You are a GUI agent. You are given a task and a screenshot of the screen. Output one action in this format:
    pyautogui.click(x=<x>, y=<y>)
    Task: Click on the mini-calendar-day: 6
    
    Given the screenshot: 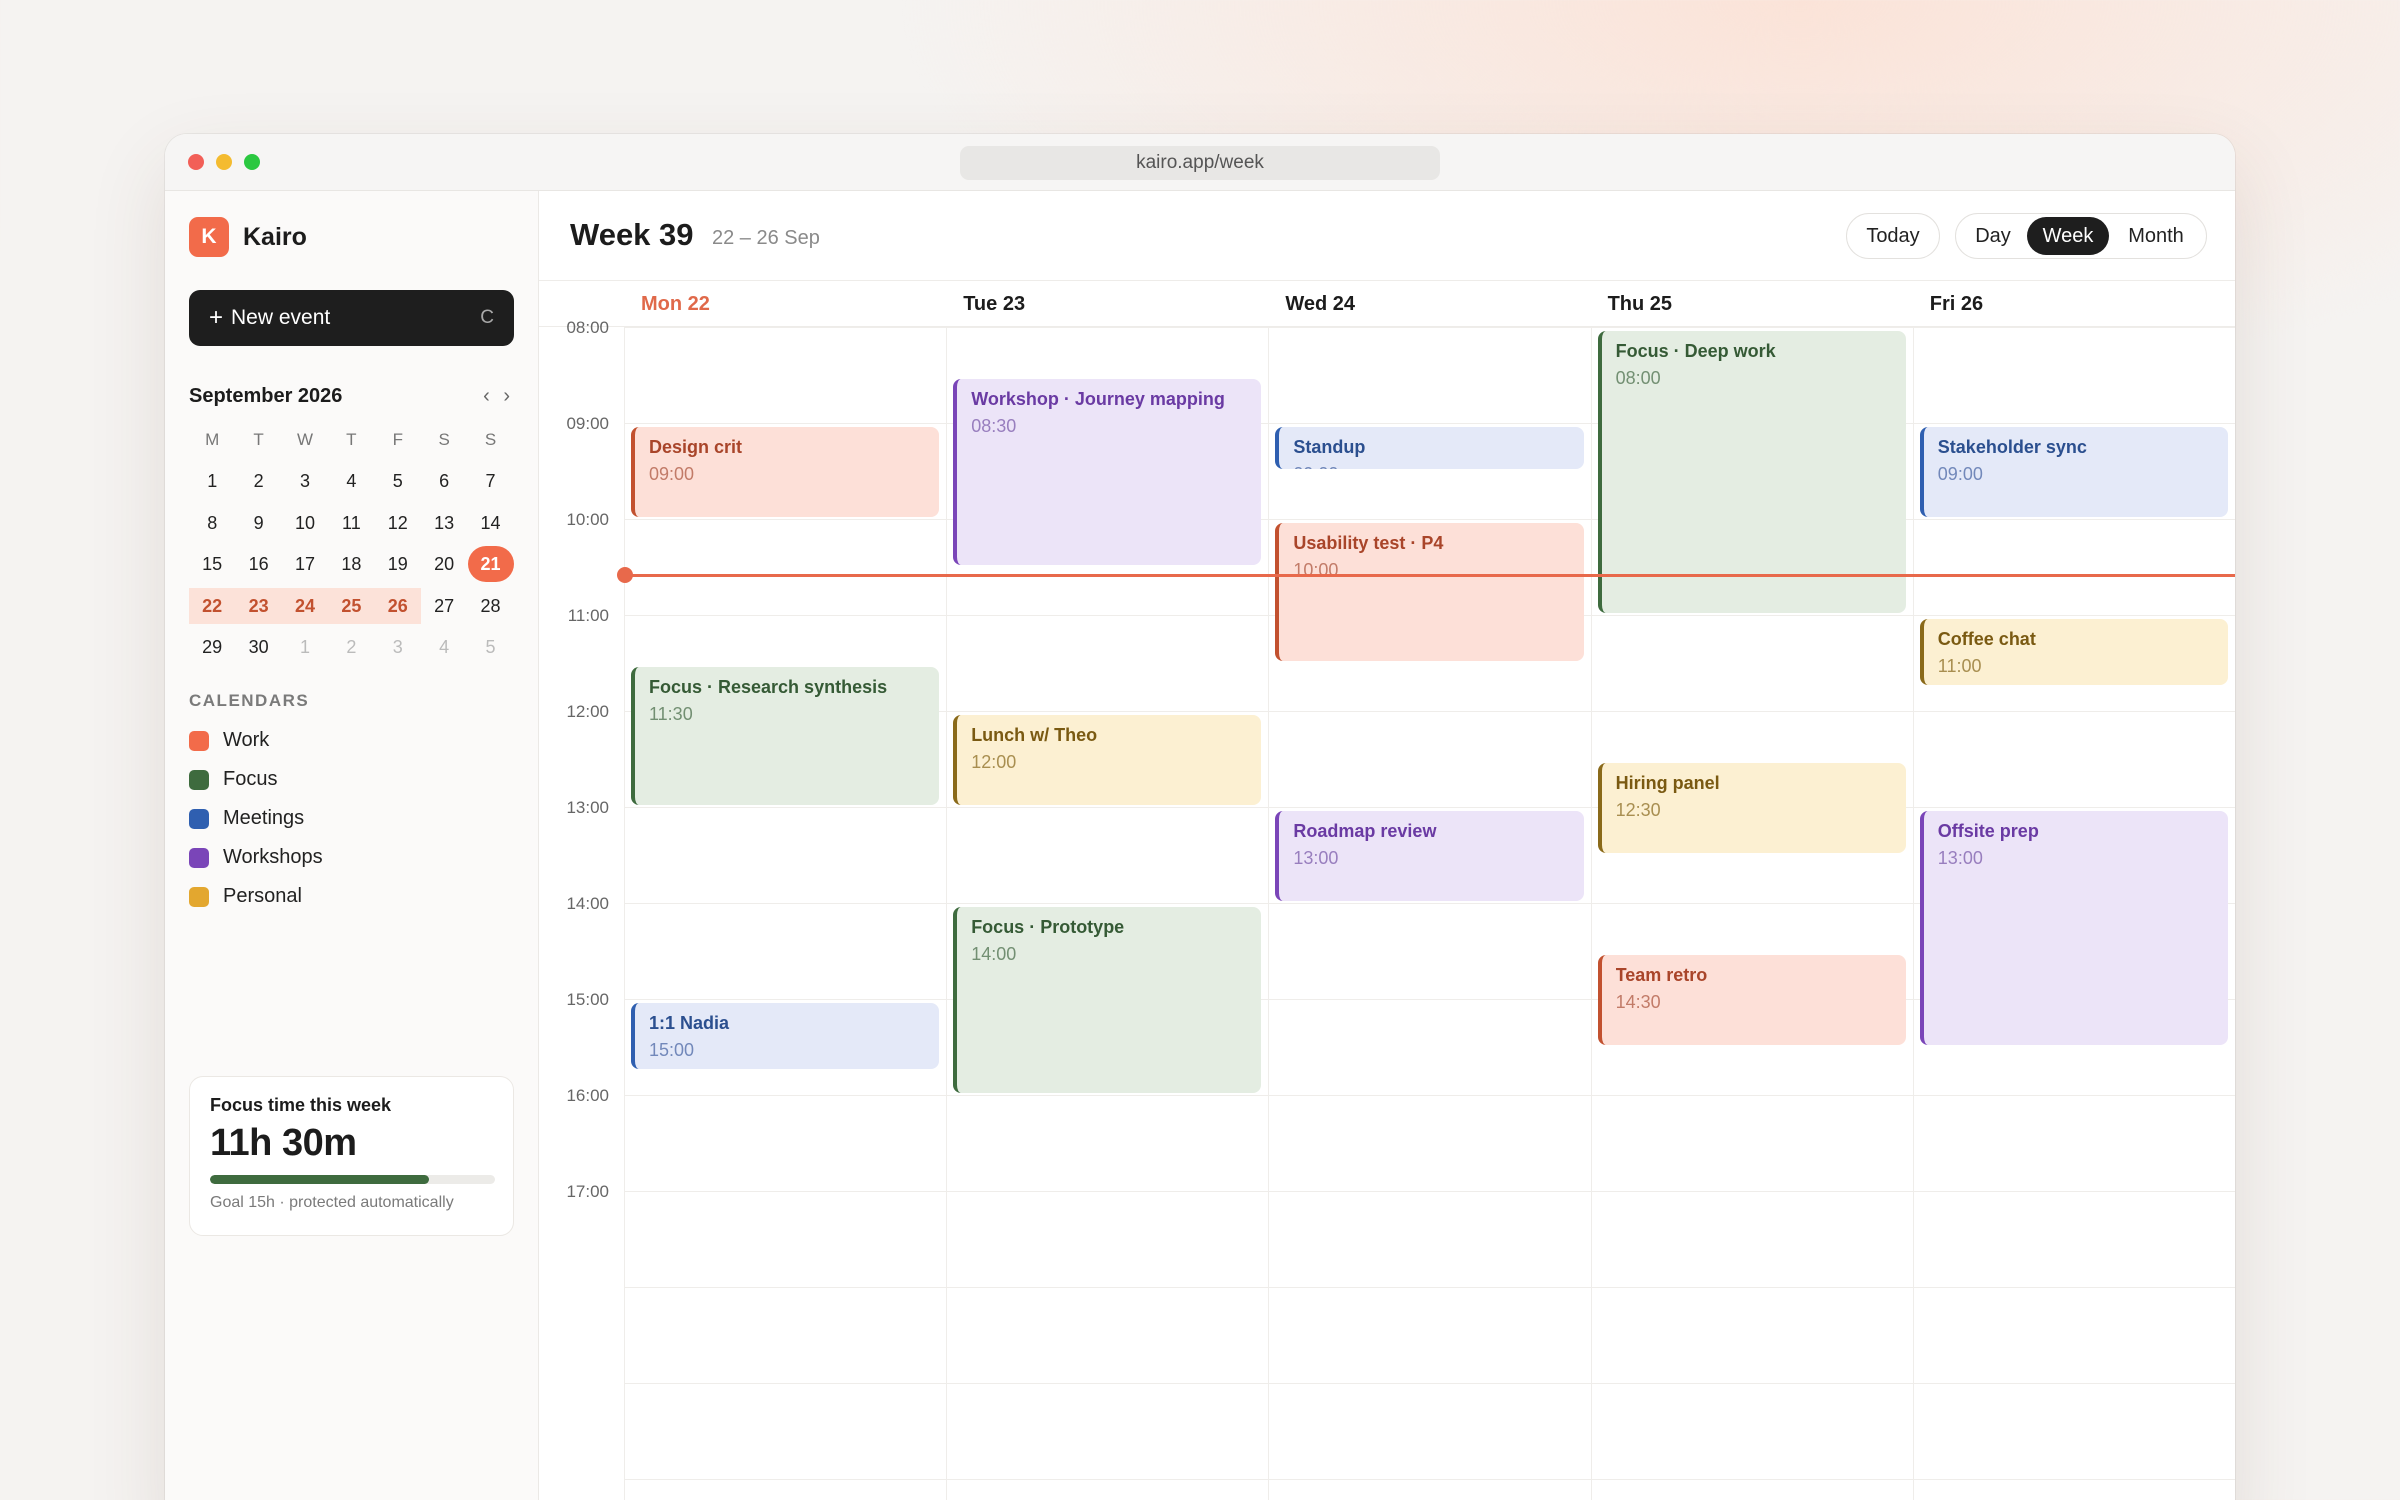 What is the action you would take?
    pyautogui.click(x=444, y=481)
    